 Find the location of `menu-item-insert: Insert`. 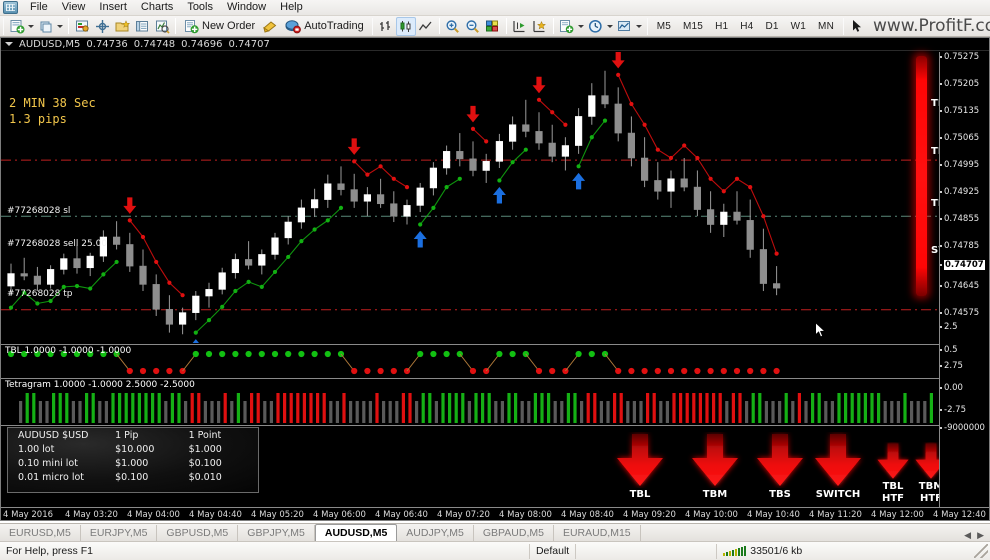

menu-item-insert: Insert is located at coordinates (113, 7).